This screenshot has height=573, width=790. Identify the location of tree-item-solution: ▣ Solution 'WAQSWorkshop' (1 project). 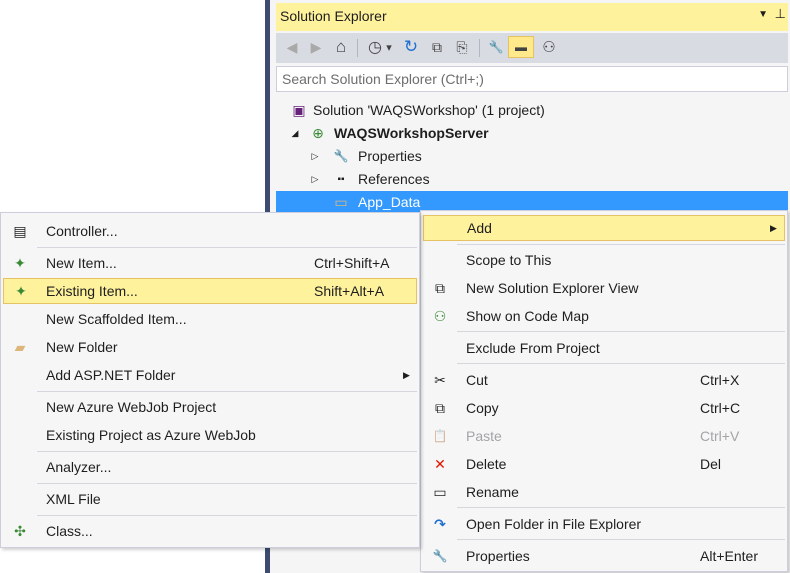
(532, 110).